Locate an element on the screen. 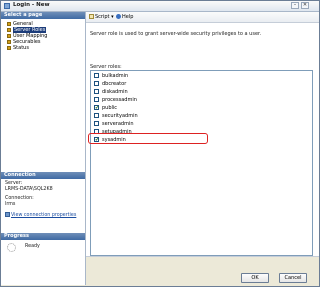 The image size is (320, 287). select-page-header: Select a page is located at coordinates (43, 15).